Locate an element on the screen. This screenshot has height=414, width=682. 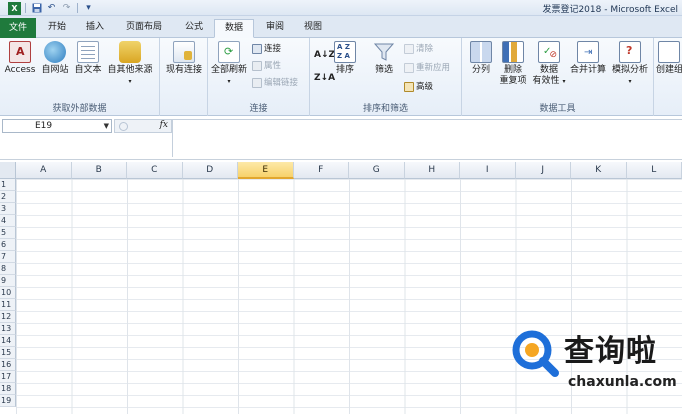
column-header-d: D is located at coordinates (210, 170).